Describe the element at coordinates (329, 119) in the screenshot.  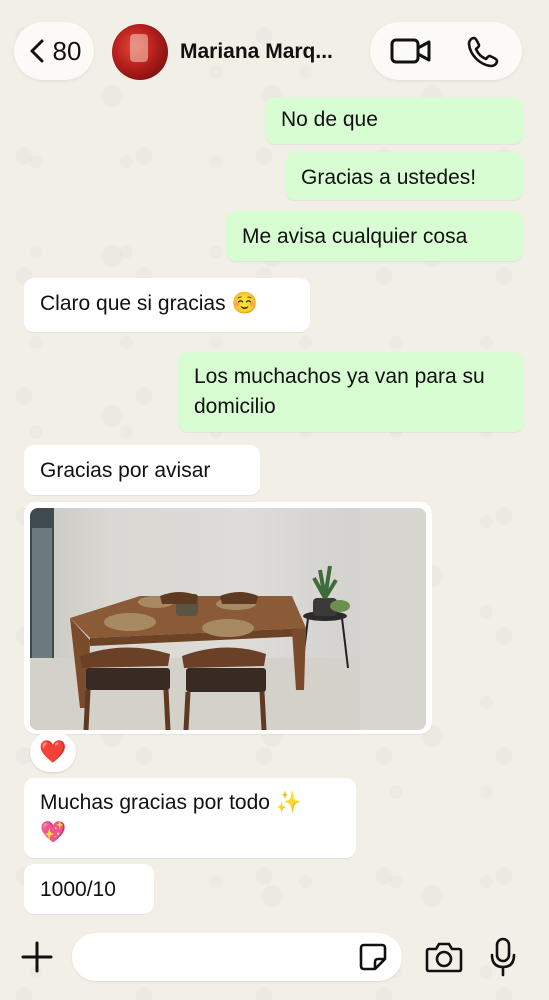
I see `message-text: No de que` at that location.